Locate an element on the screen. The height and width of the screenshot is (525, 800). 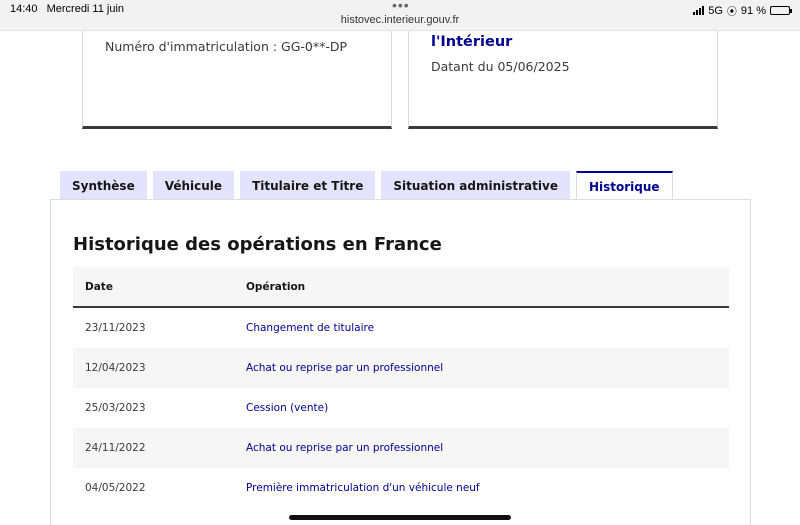
column-header-operation: Opération is located at coordinates (276, 286).